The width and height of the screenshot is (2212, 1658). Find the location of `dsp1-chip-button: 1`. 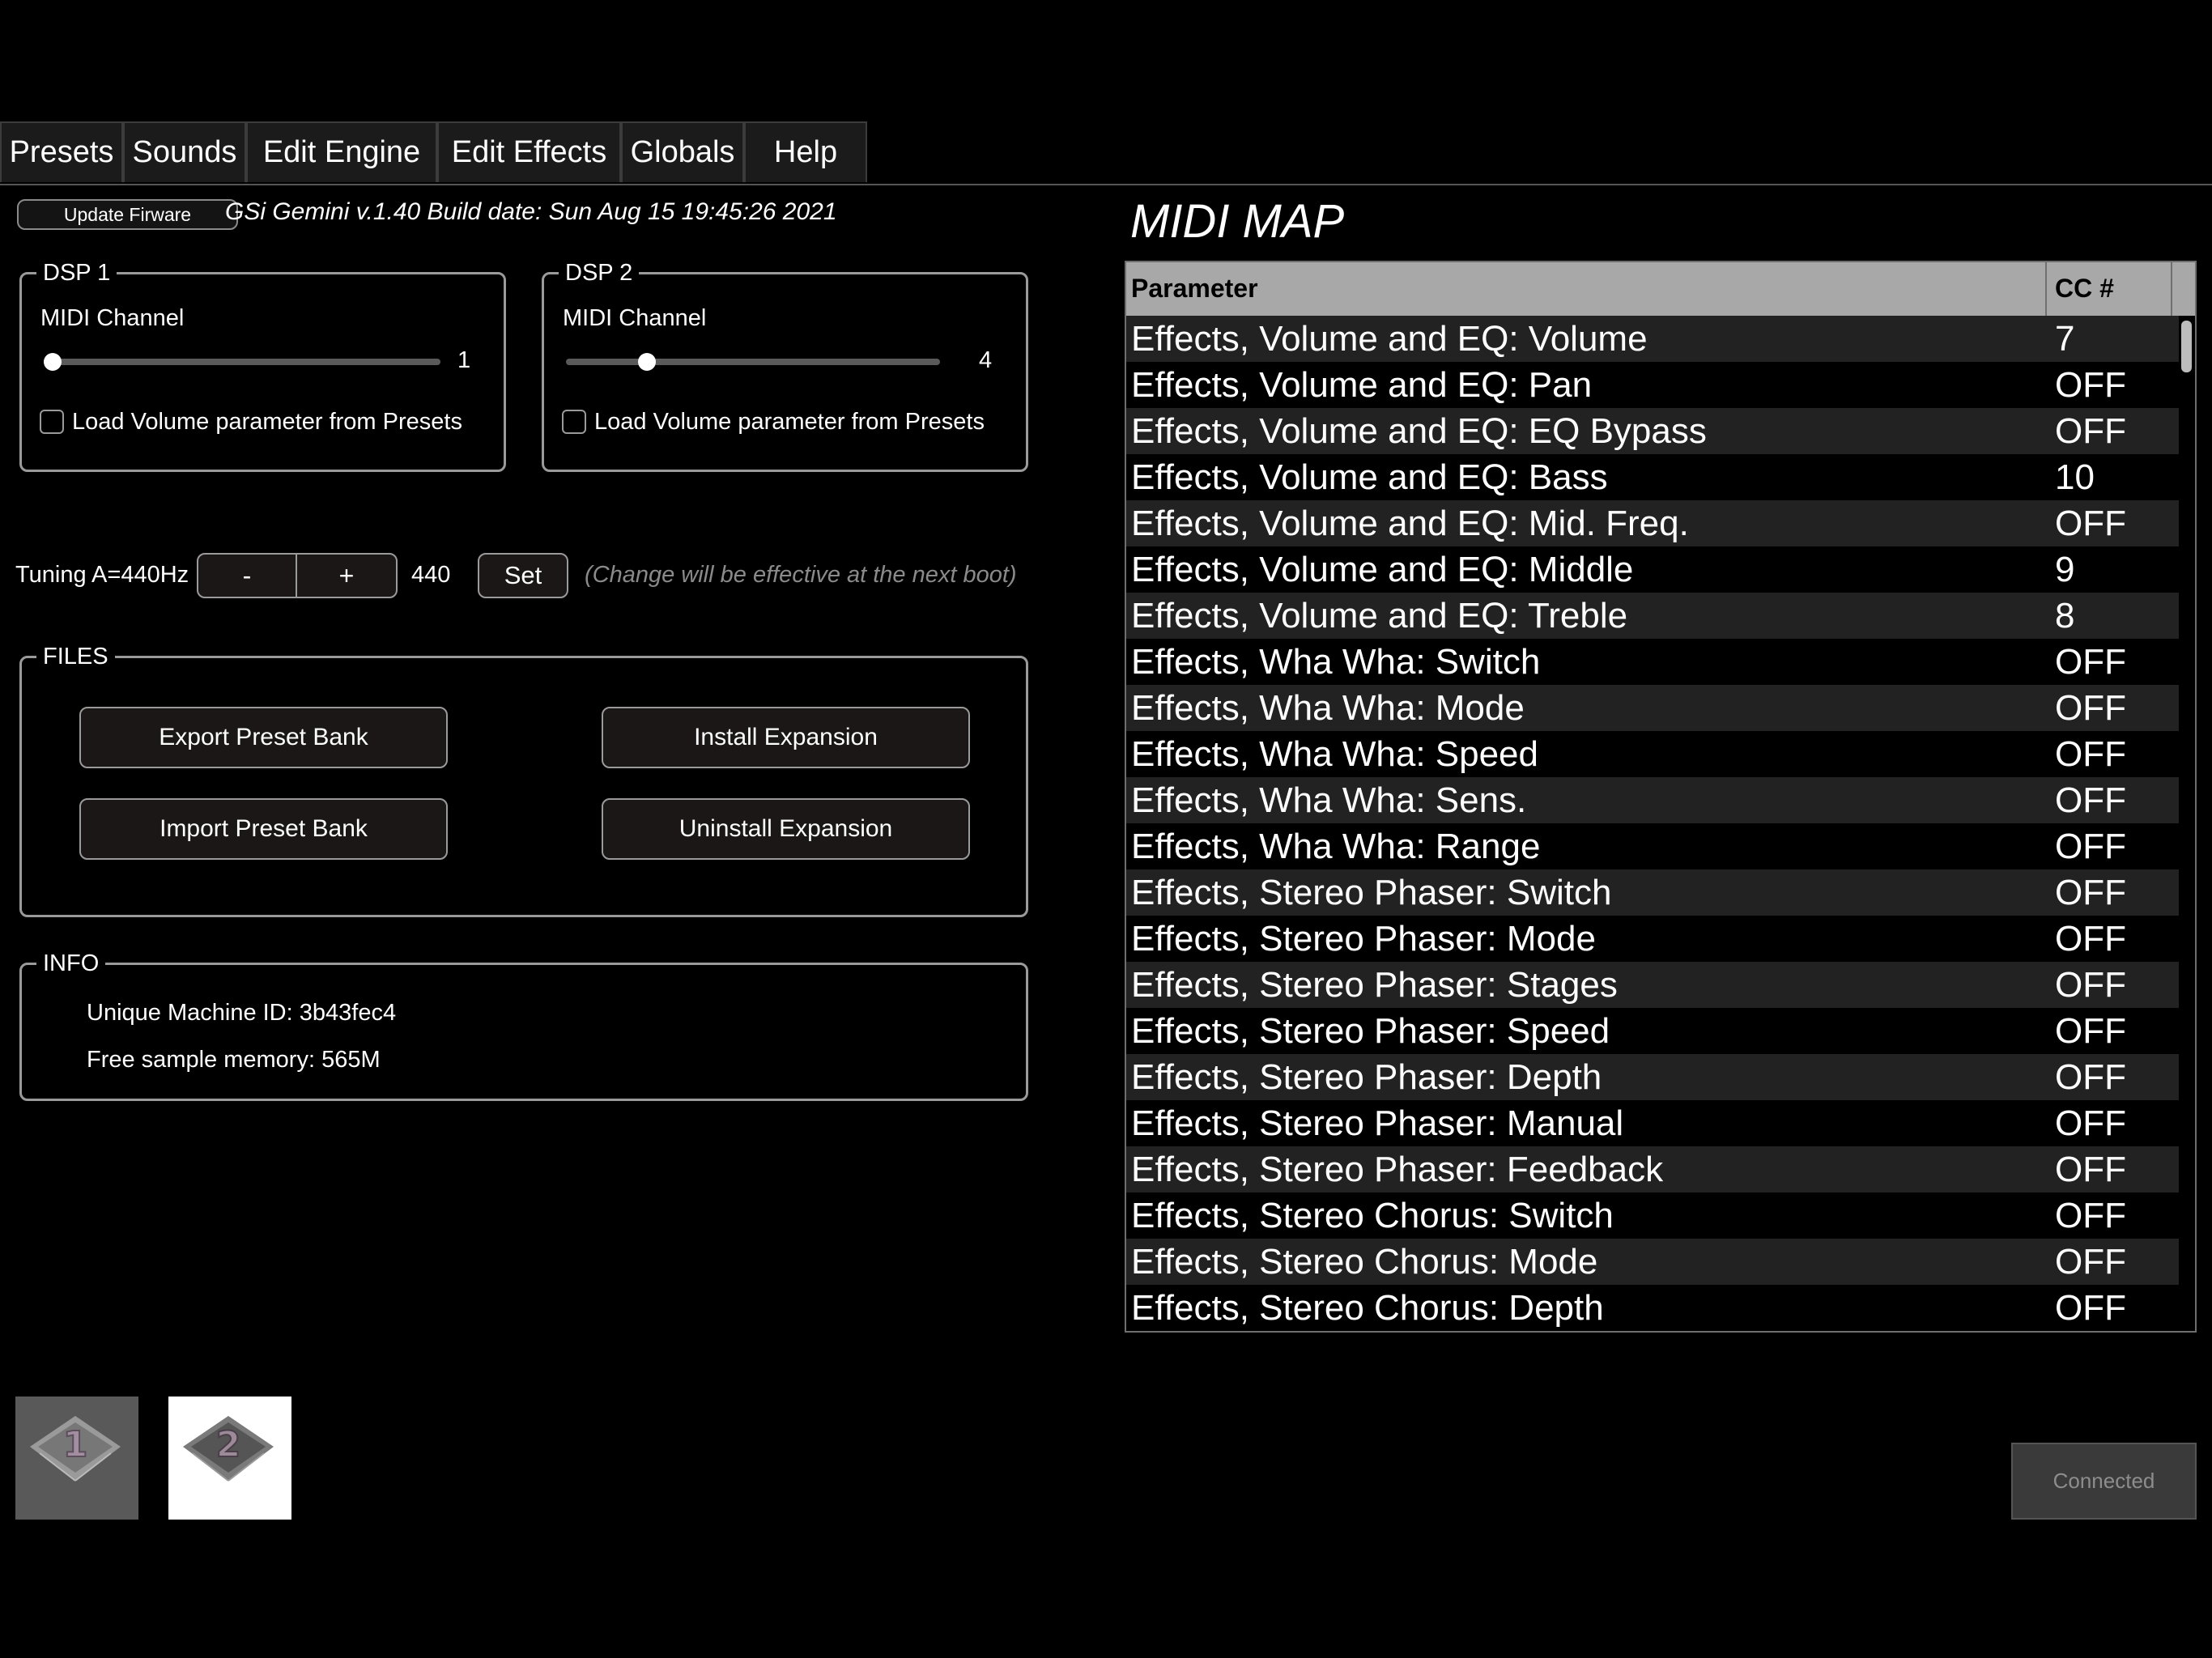

dsp1-chip-button: 1 is located at coordinates (76, 1458).